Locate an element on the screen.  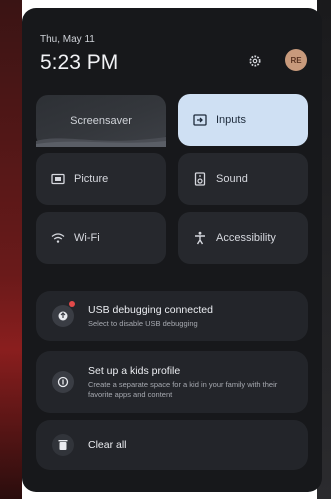
gear-icon is located at coordinates (255, 61).